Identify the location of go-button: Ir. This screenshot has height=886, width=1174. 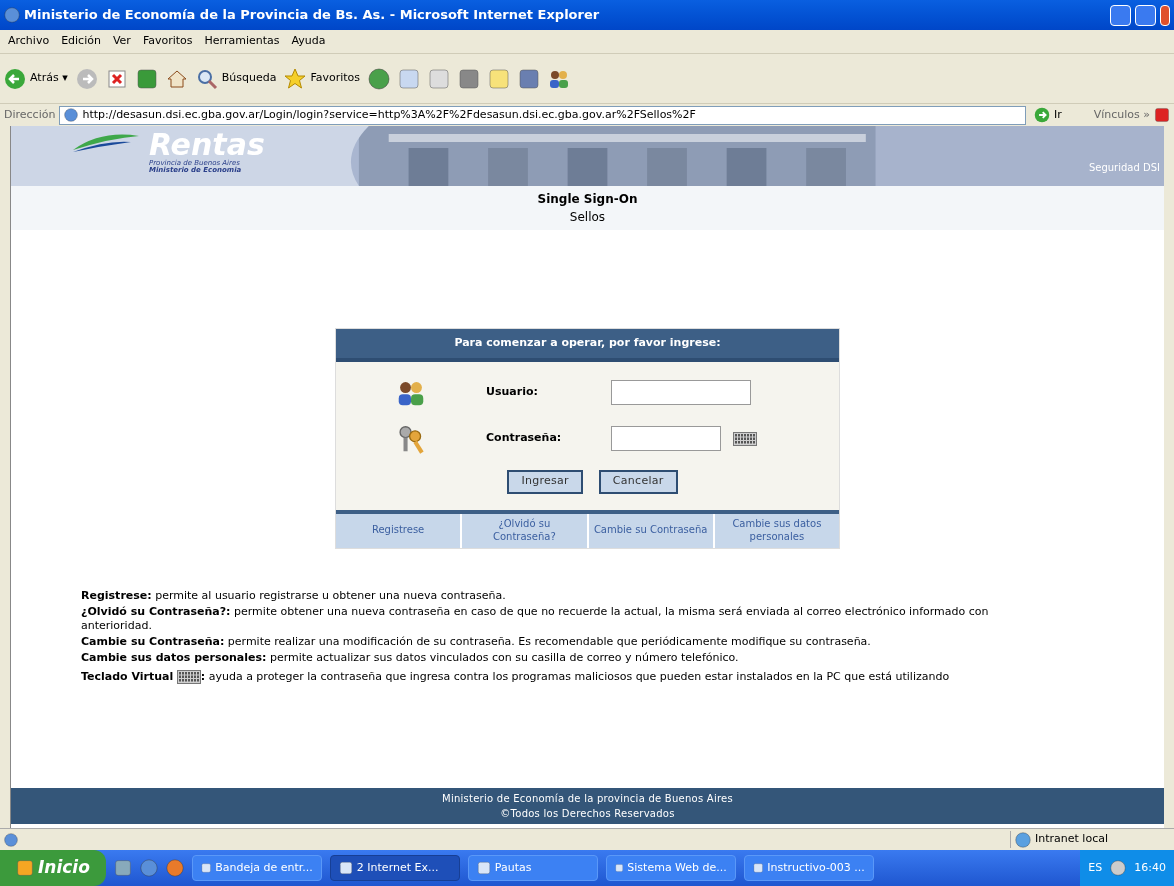
(1047, 115).